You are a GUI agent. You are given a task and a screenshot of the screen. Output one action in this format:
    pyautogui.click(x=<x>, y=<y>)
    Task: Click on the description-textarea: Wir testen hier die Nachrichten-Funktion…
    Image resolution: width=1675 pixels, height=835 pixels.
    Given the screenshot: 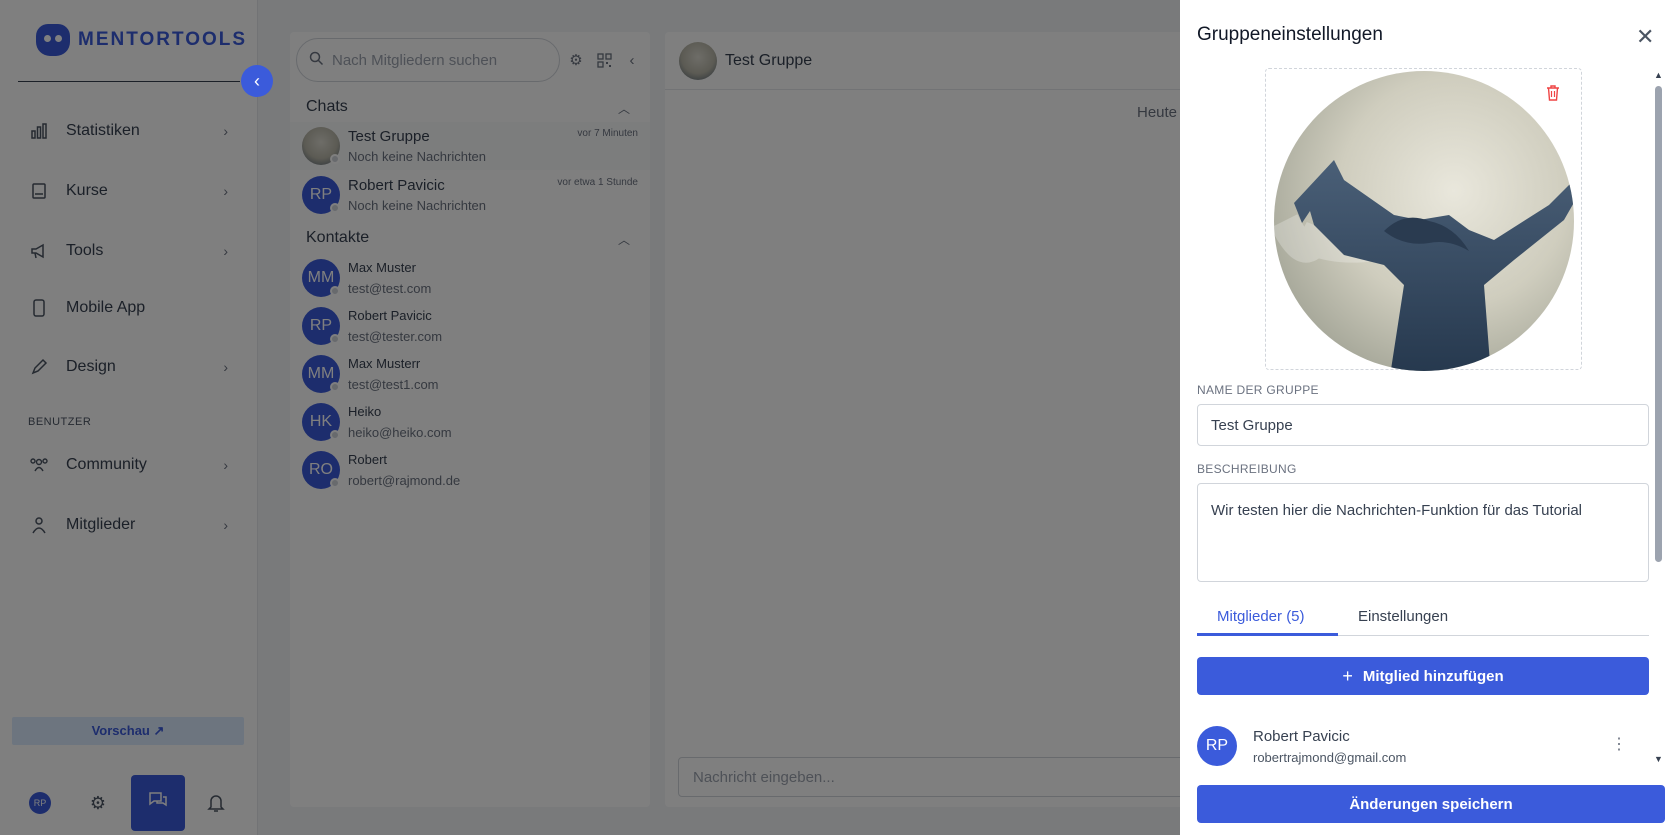 What is the action you would take?
    pyautogui.click(x=1423, y=532)
    